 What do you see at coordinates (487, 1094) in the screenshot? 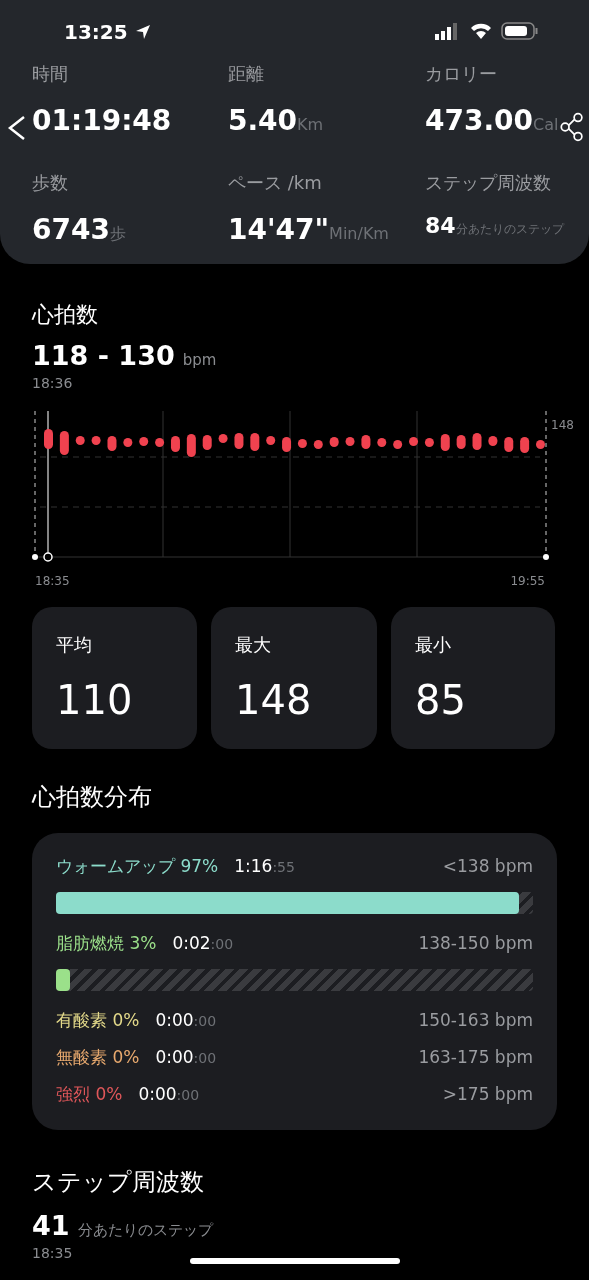
I see `zone-range: >175 bpm` at bounding box center [487, 1094].